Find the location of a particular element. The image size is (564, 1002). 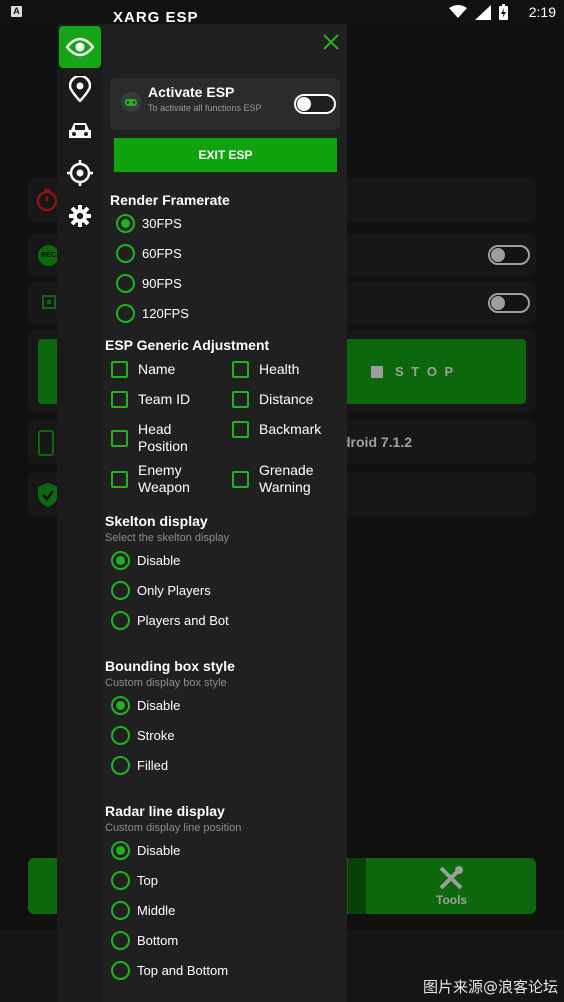

rail-vehicle-tab is located at coordinates (80, 131).